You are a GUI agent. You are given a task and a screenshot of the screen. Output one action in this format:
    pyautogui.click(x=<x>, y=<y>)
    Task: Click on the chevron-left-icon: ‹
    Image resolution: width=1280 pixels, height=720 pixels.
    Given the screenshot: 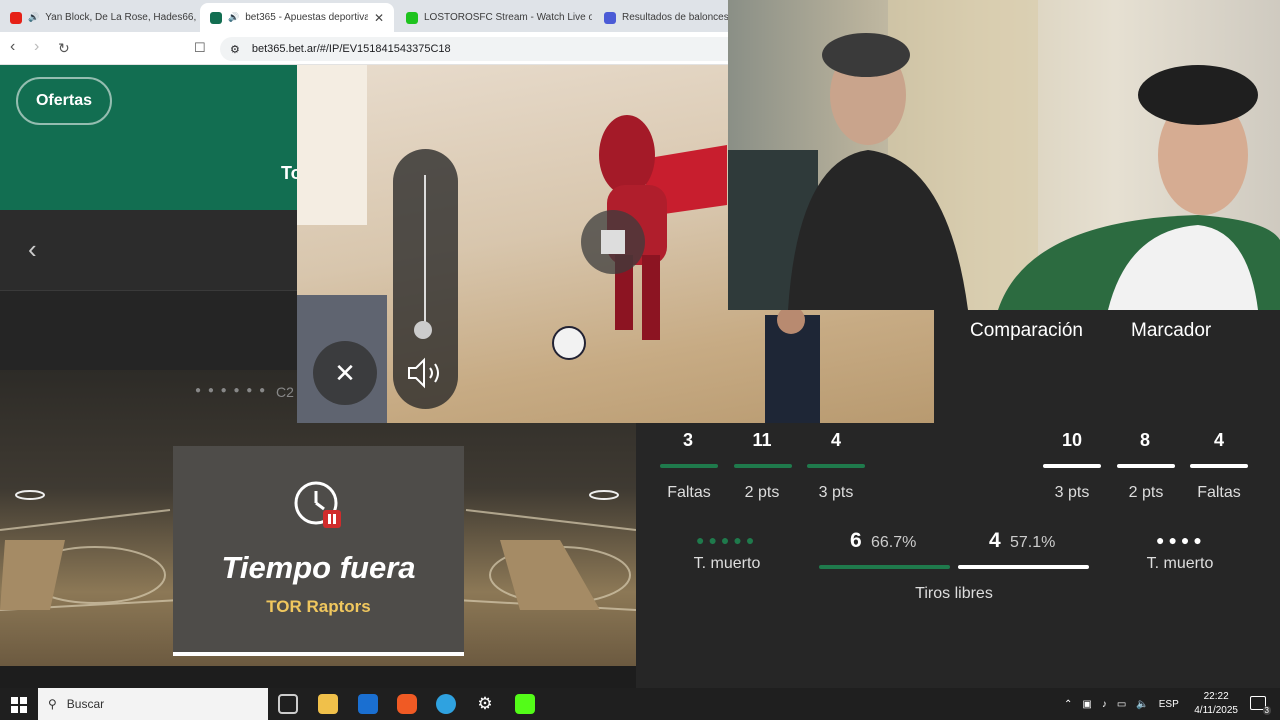 What is the action you would take?
    pyautogui.click(x=32, y=249)
    